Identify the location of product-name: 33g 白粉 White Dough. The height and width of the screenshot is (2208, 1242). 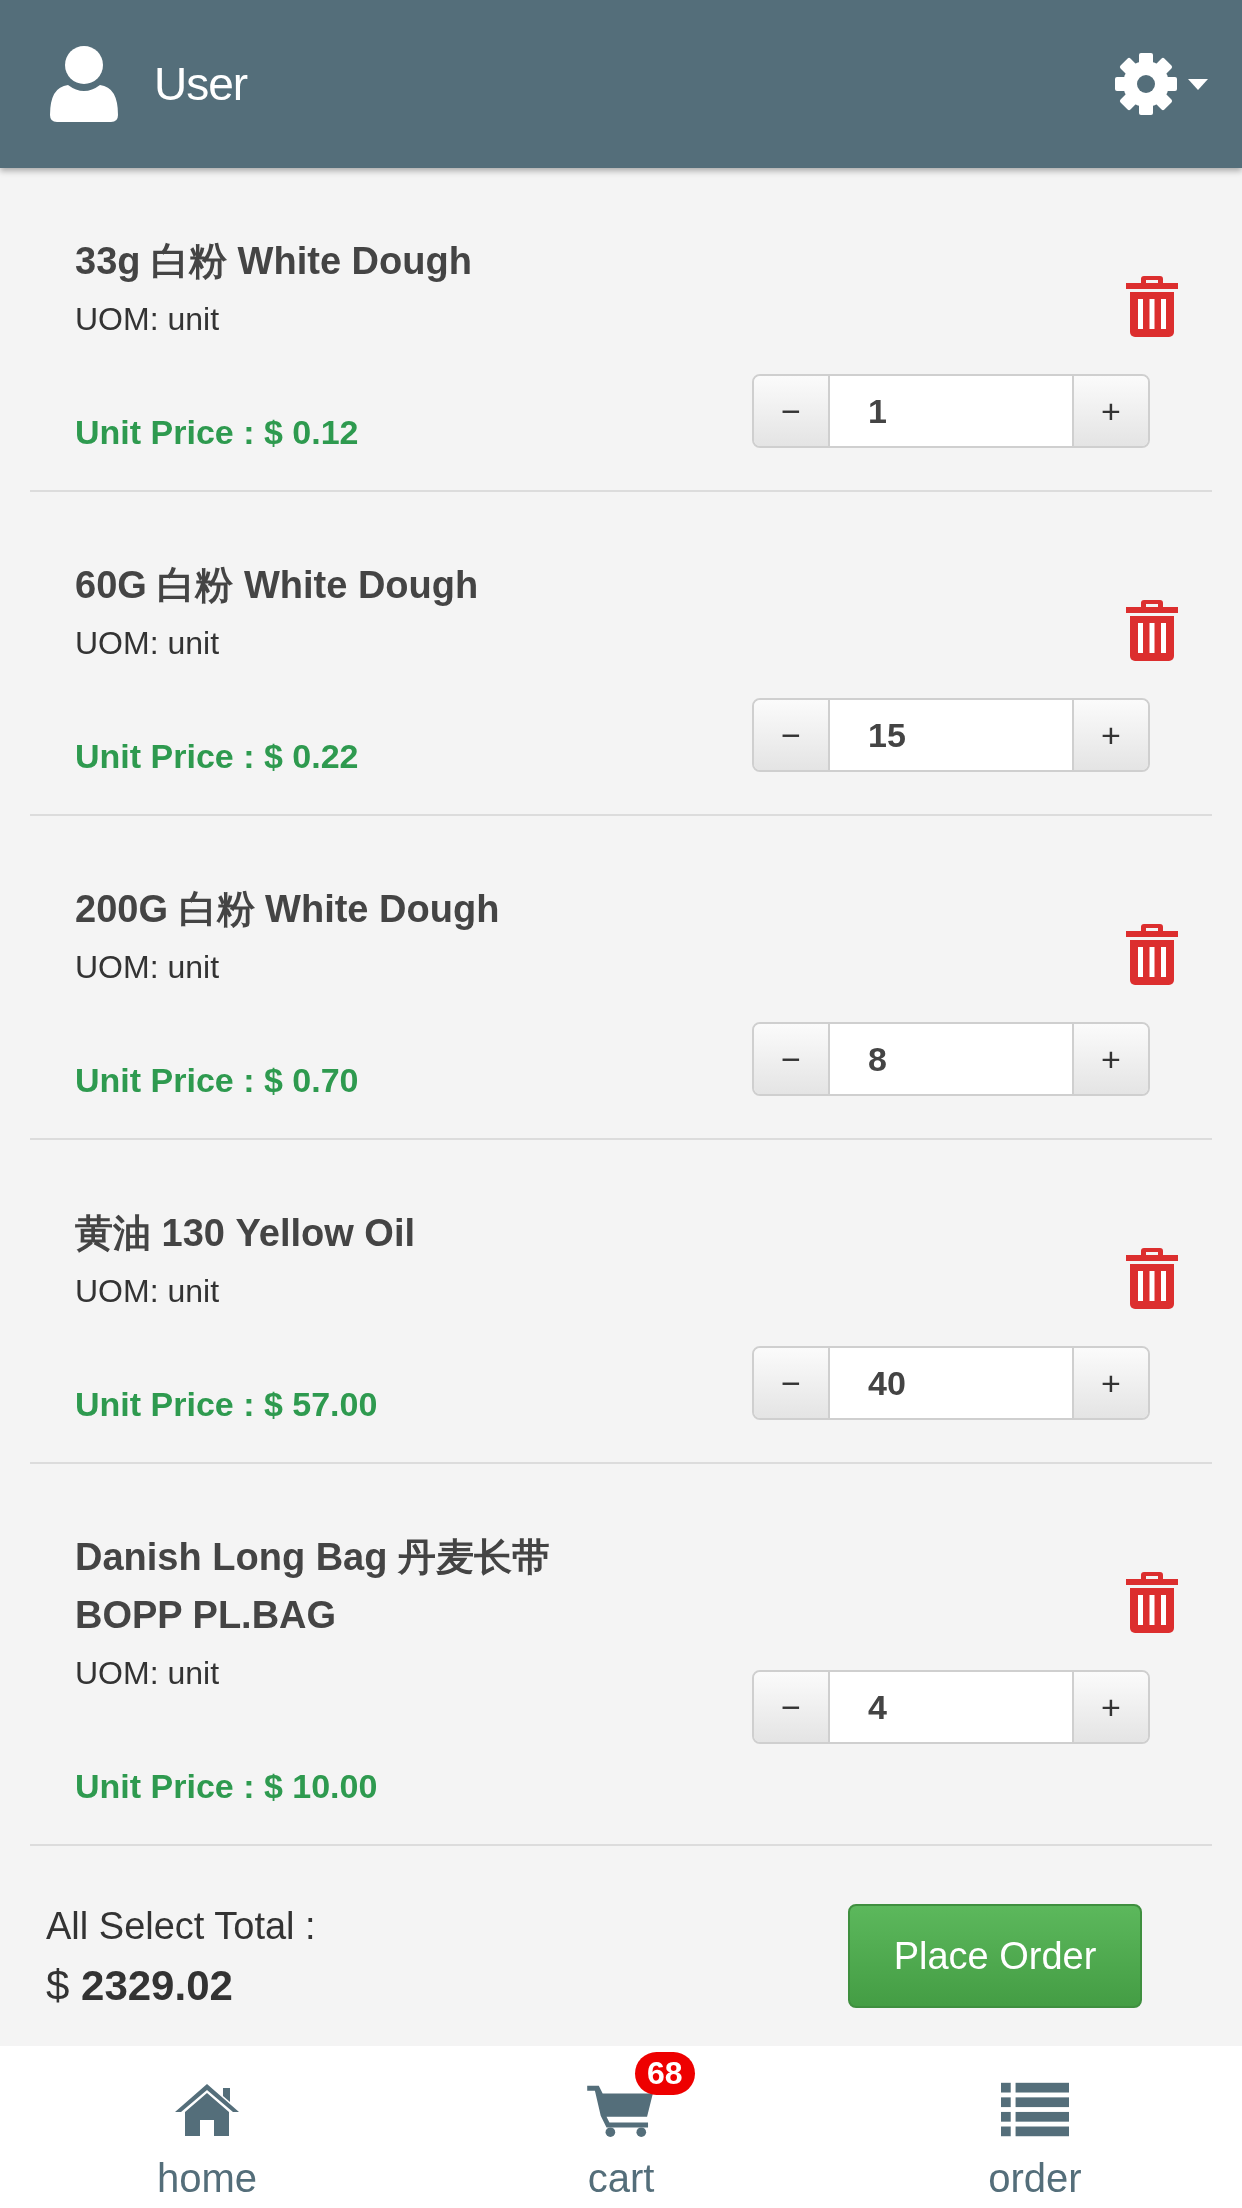
(274, 261).